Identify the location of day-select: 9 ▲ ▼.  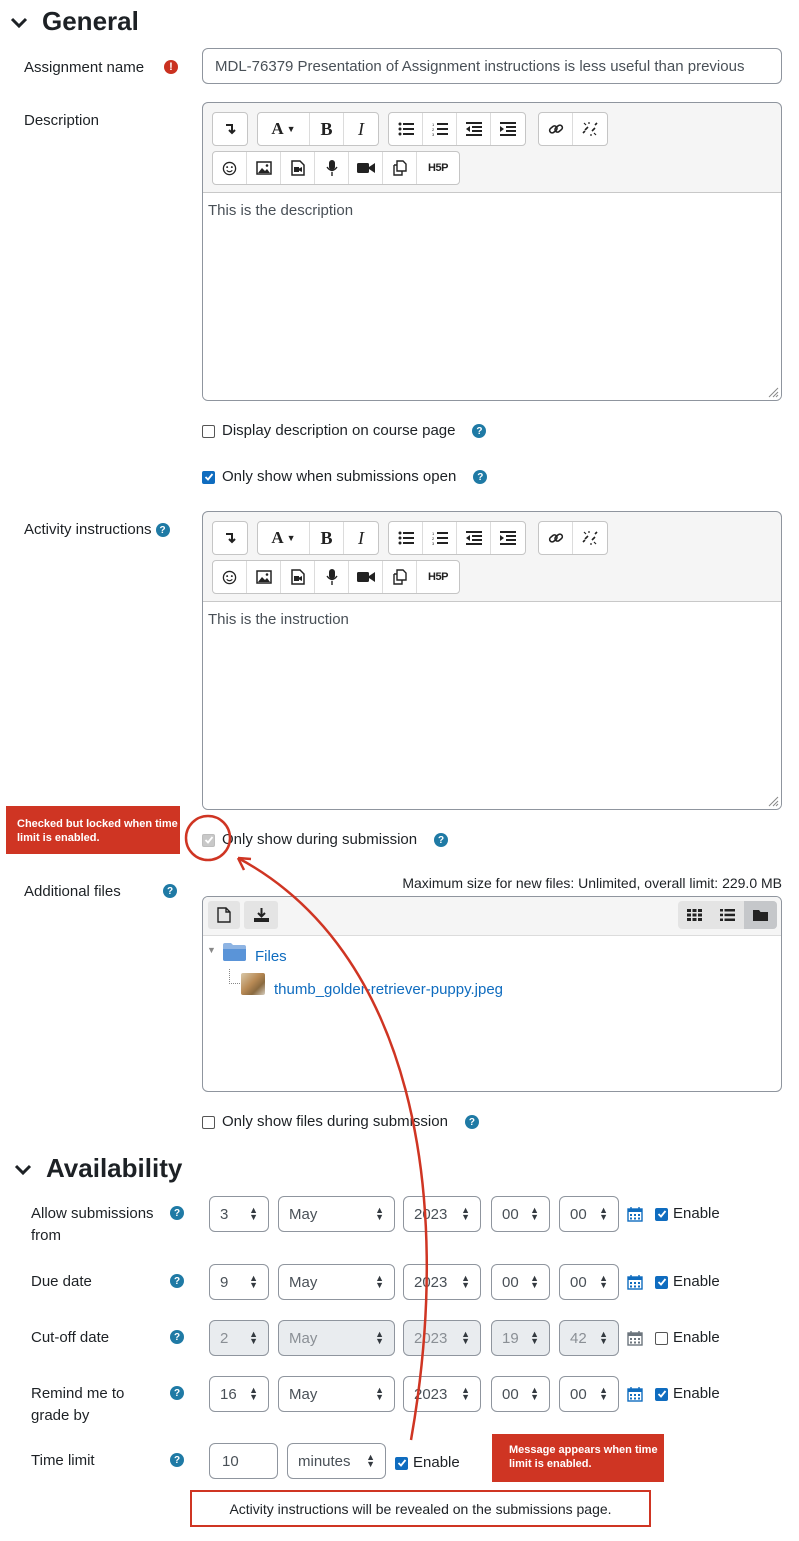
(239, 1282).